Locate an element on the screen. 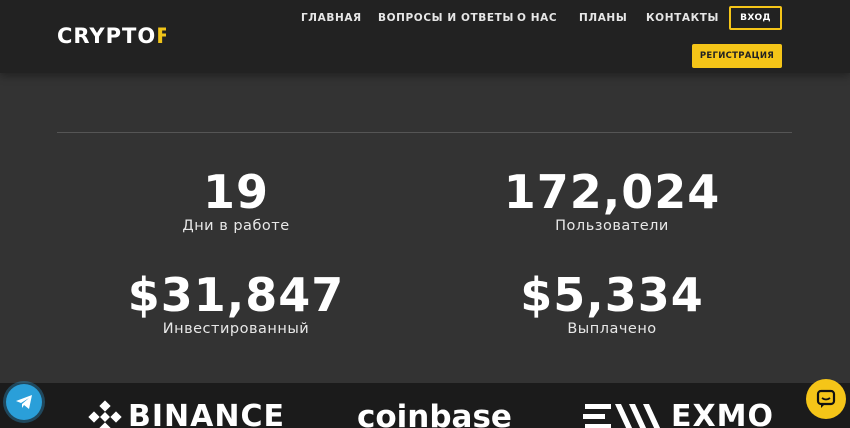 The image size is (850, 428). stat-invested: $31,847 Инвестированный is located at coordinates (236, 304).